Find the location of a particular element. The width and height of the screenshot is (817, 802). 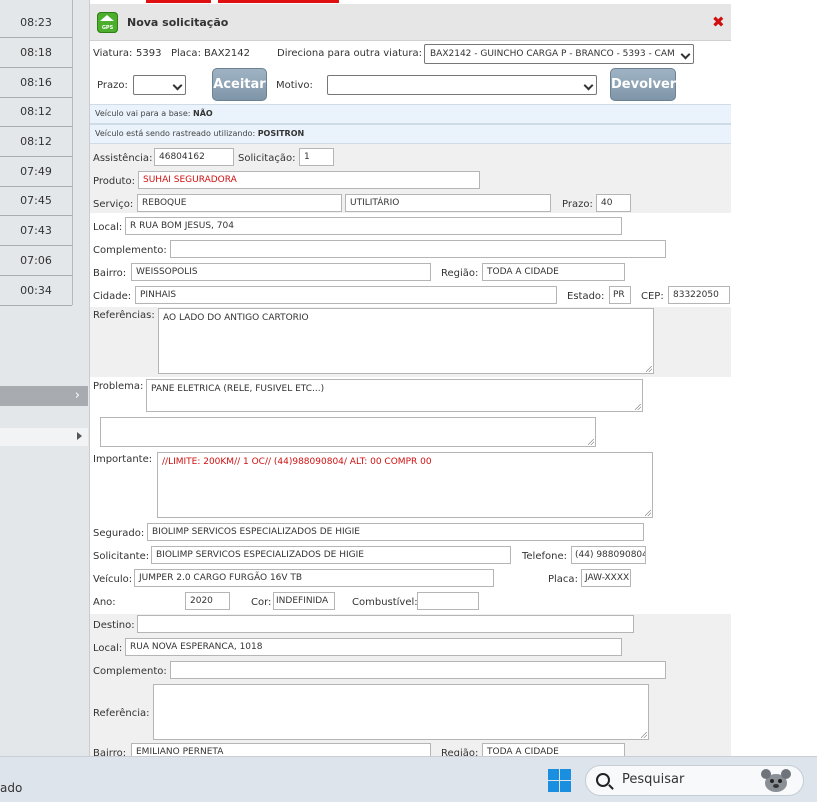

direciona-label: Direciona para outra viatura: is located at coordinates (349, 53).